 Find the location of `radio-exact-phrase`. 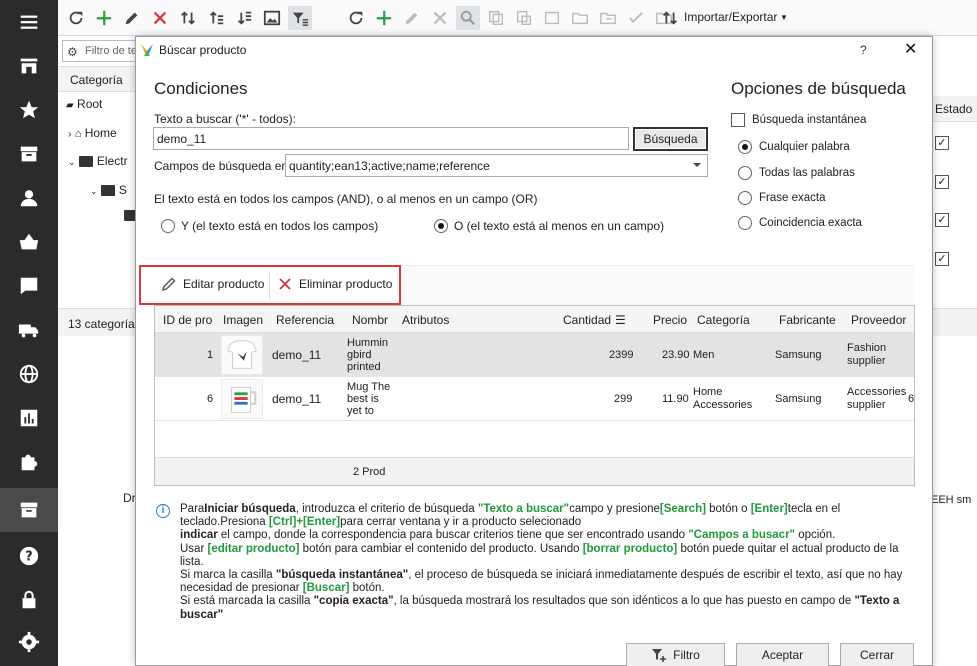

radio-exact-phrase is located at coordinates (745, 198).